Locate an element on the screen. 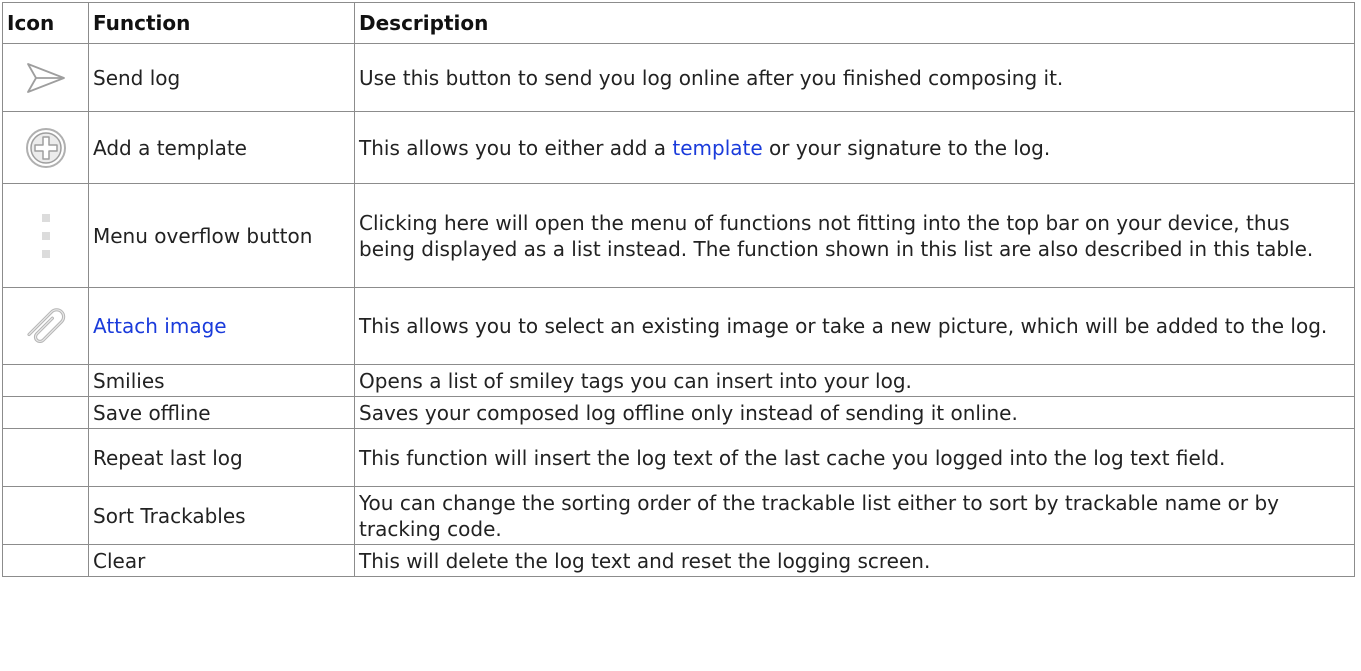 This screenshot has height=671, width=1361. function-cell: Send log is located at coordinates (221, 77).